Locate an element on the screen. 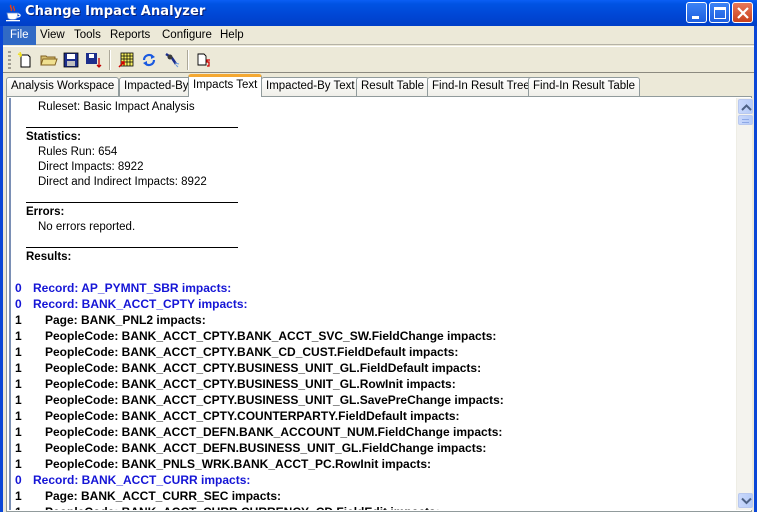 The image size is (757, 512). chevron-down-icon is located at coordinates (746, 501).